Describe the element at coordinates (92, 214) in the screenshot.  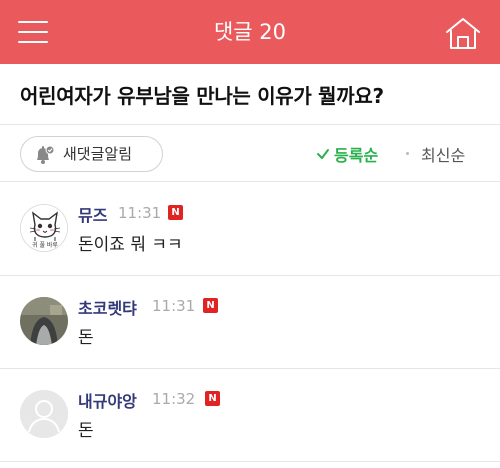
I see `comment-author: 뮤즈` at that location.